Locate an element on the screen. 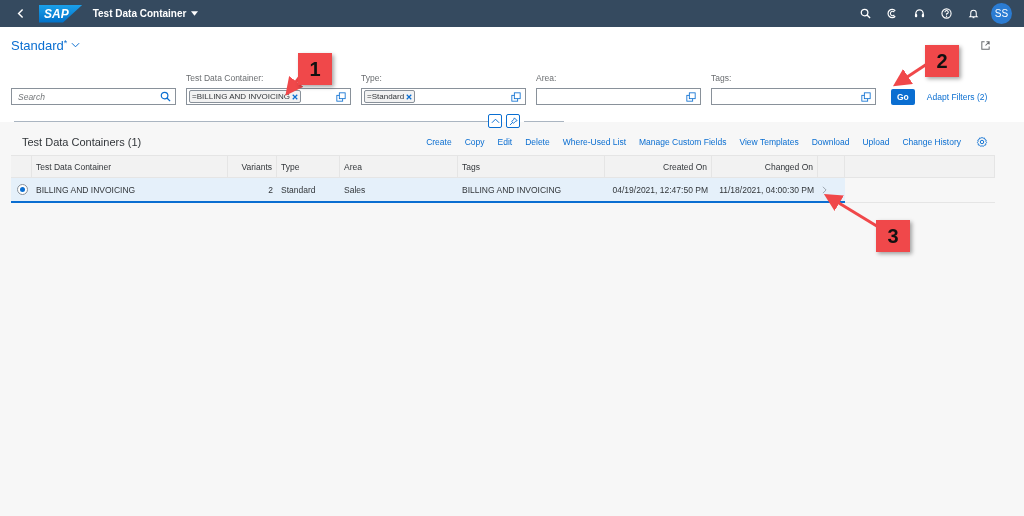 The image size is (1024, 516). toolbar-action: Change History is located at coordinates (931, 142).